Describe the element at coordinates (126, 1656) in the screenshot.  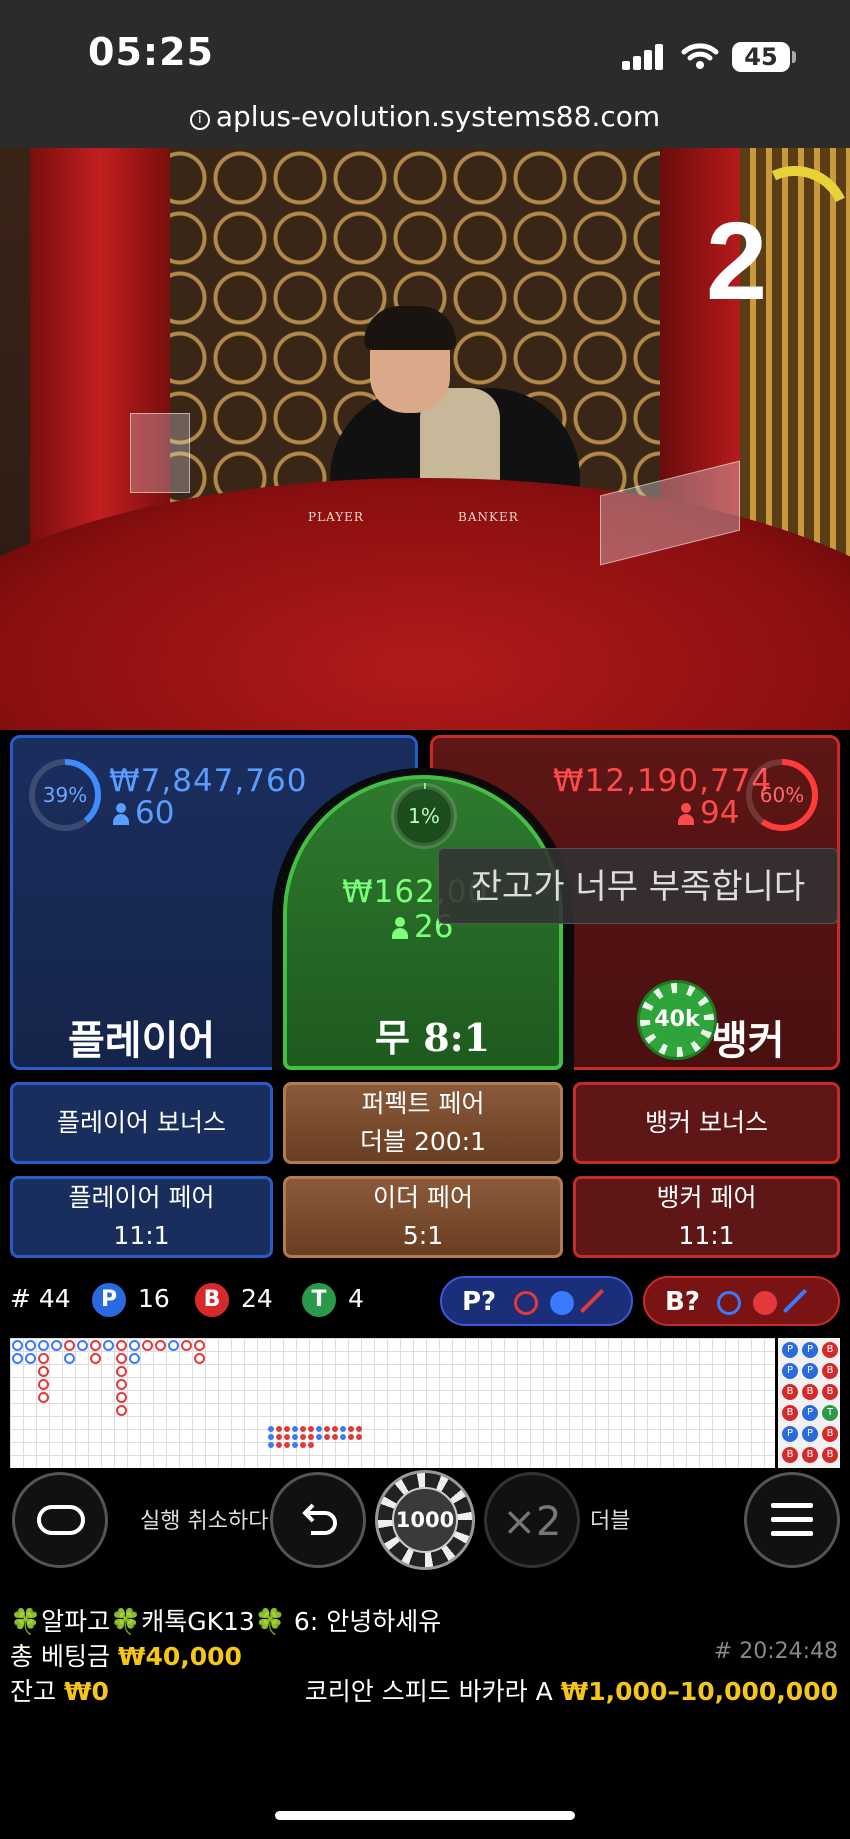
I see `total-bet: 총 베팅금 ₩40,000` at that location.